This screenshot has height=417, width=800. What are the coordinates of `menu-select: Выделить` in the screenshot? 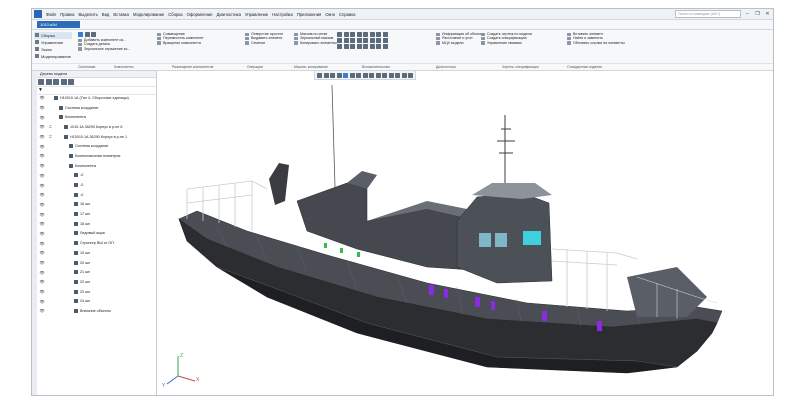 It's located at (87, 14).